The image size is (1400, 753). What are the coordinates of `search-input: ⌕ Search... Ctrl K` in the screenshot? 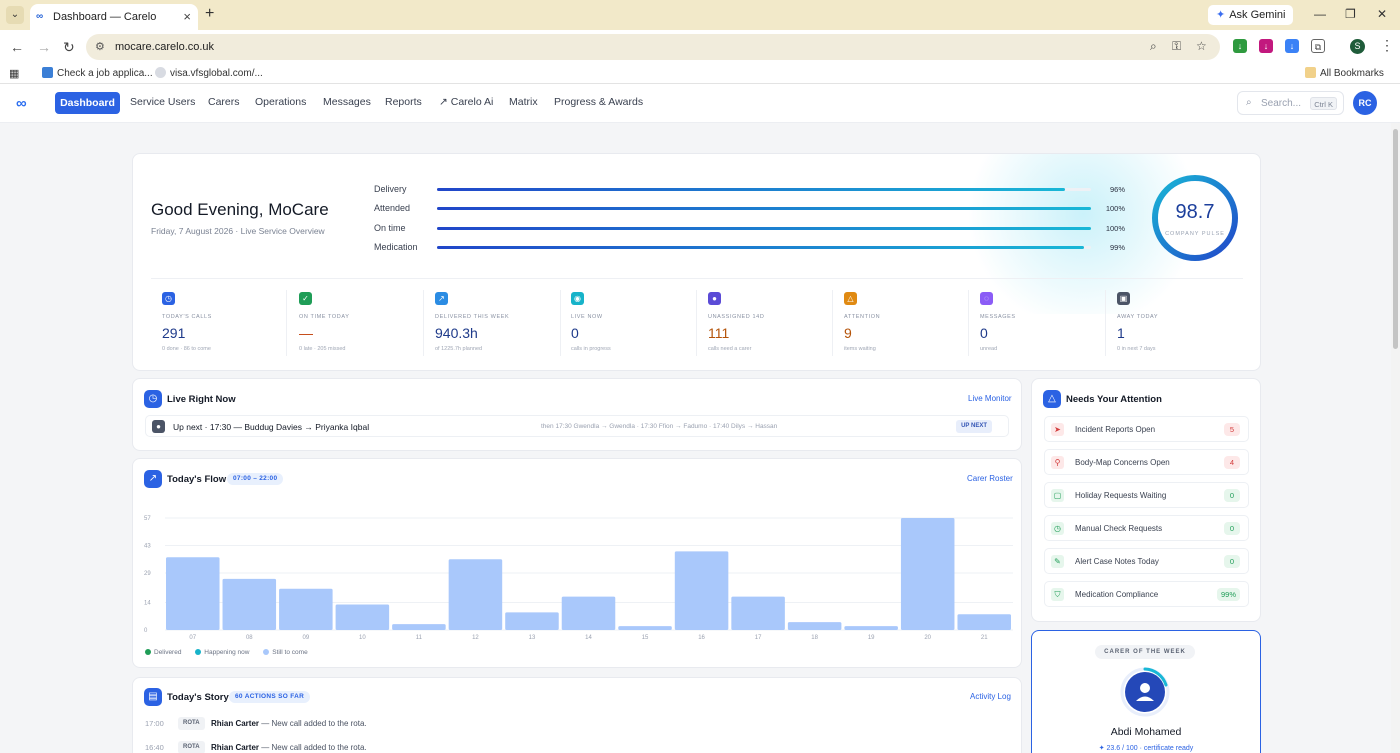 It's located at (1290, 103).